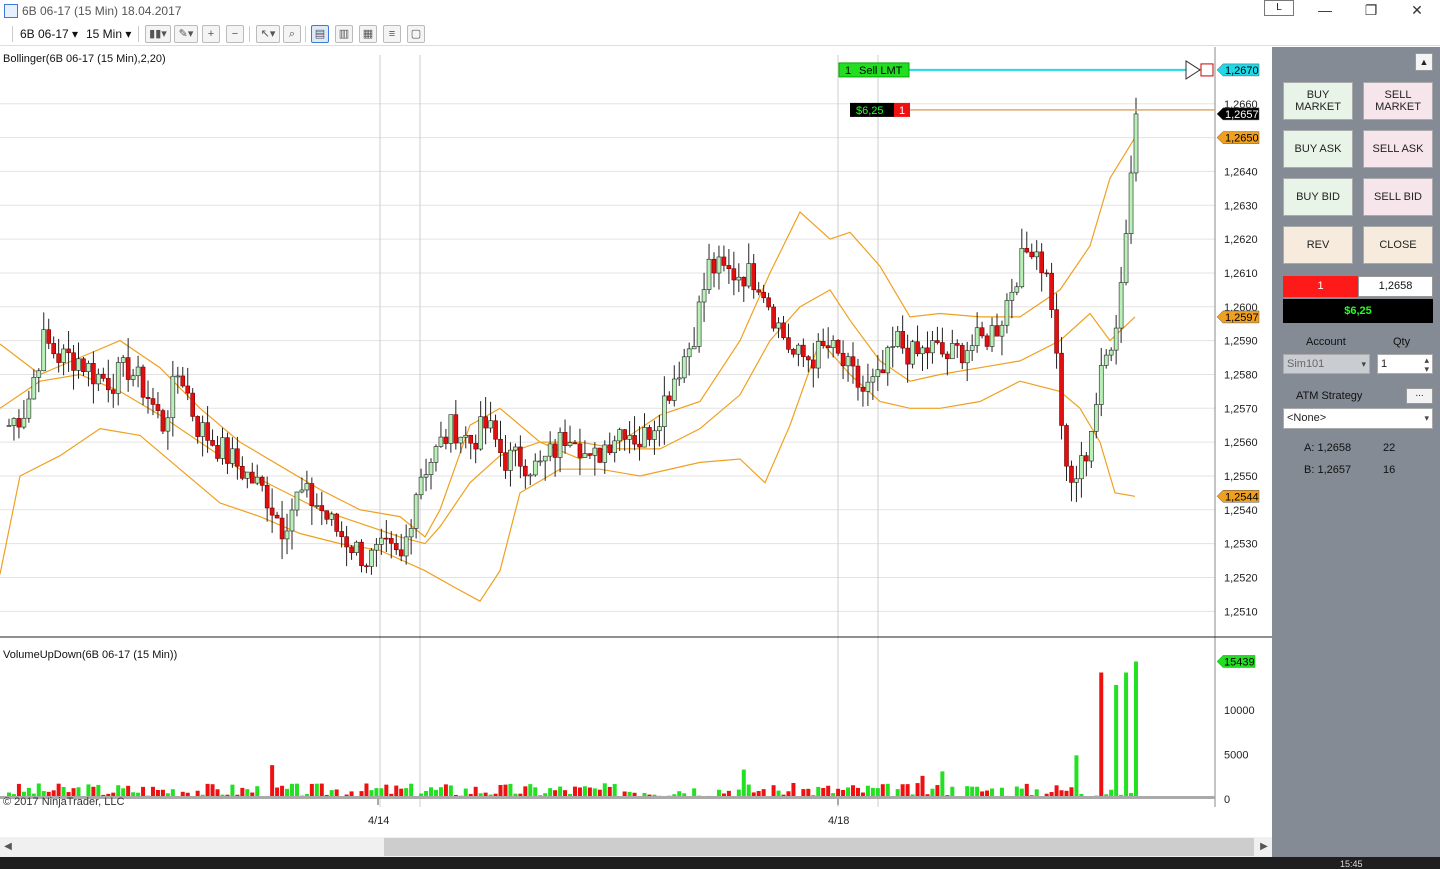 The width and height of the screenshot is (1440, 869). Describe the element at coordinates (838, 821) in the screenshot. I see `date-label: 4/18` at that location.